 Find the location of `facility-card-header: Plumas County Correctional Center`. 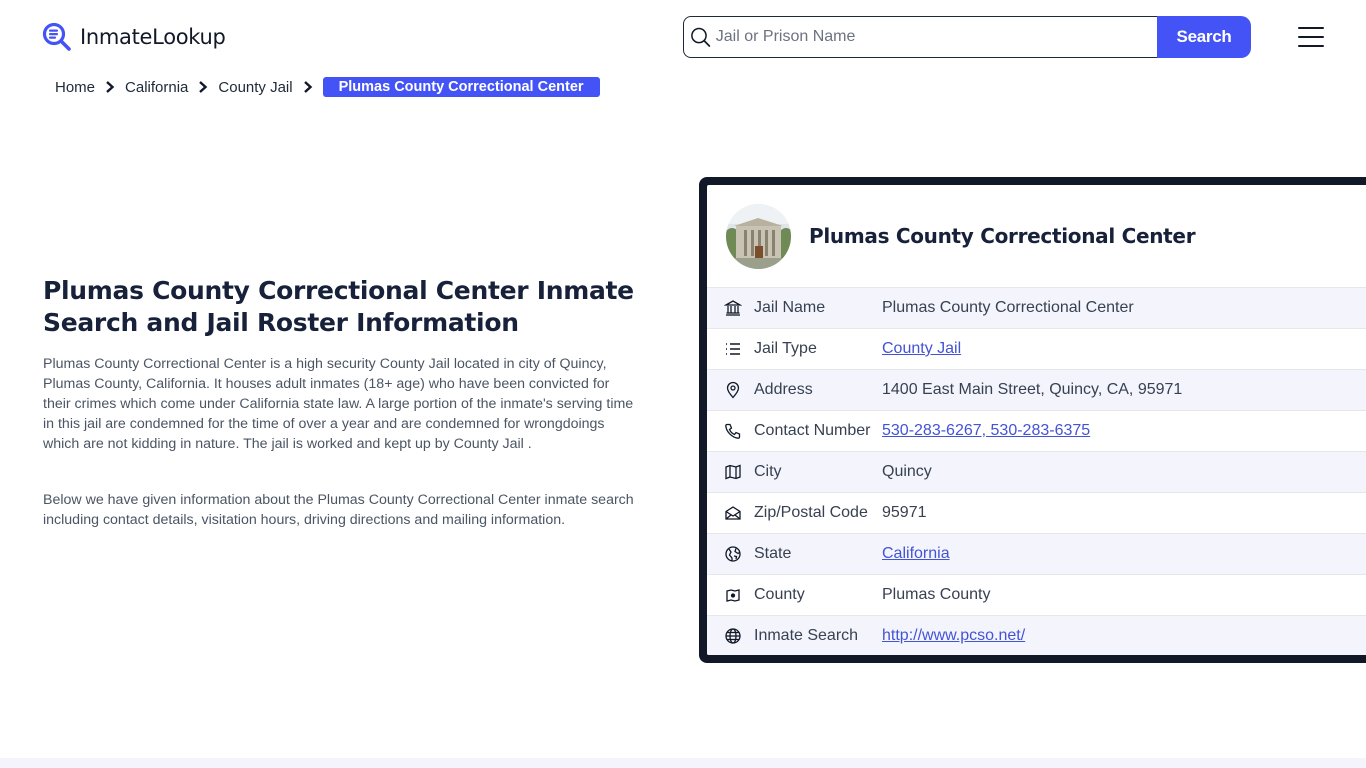

facility-card-header: Plumas County Correctional Center is located at coordinates (1036, 236).